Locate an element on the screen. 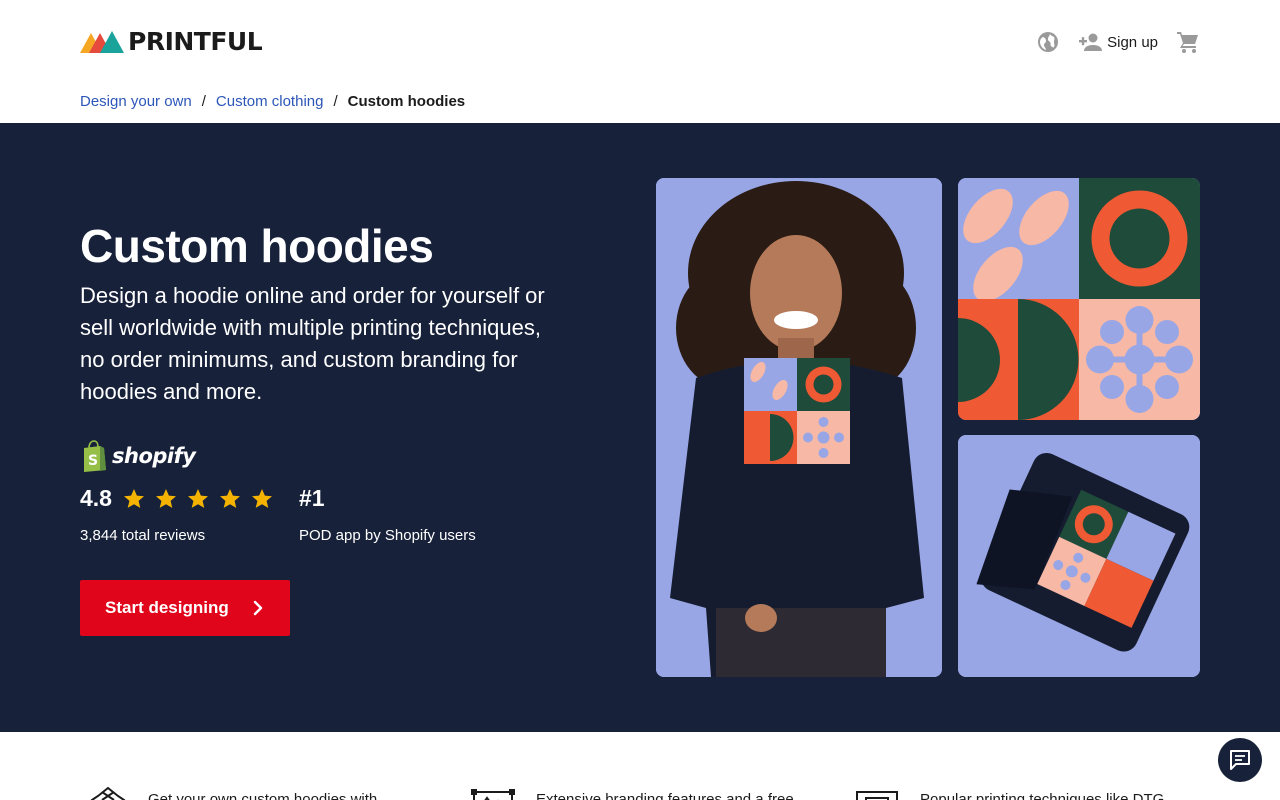 The image size is (1280, 800). printer-icon is located at coordinates (877, 795).